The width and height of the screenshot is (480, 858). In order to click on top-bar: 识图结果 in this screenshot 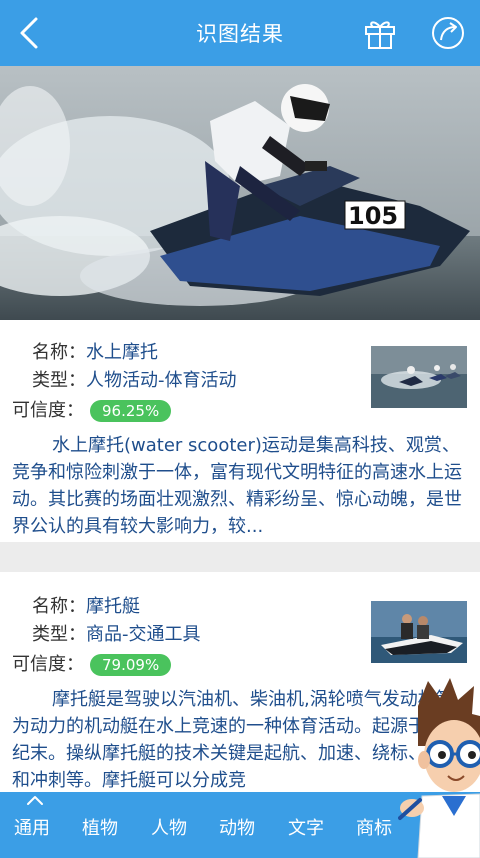, I will do `click(240, 33)`.